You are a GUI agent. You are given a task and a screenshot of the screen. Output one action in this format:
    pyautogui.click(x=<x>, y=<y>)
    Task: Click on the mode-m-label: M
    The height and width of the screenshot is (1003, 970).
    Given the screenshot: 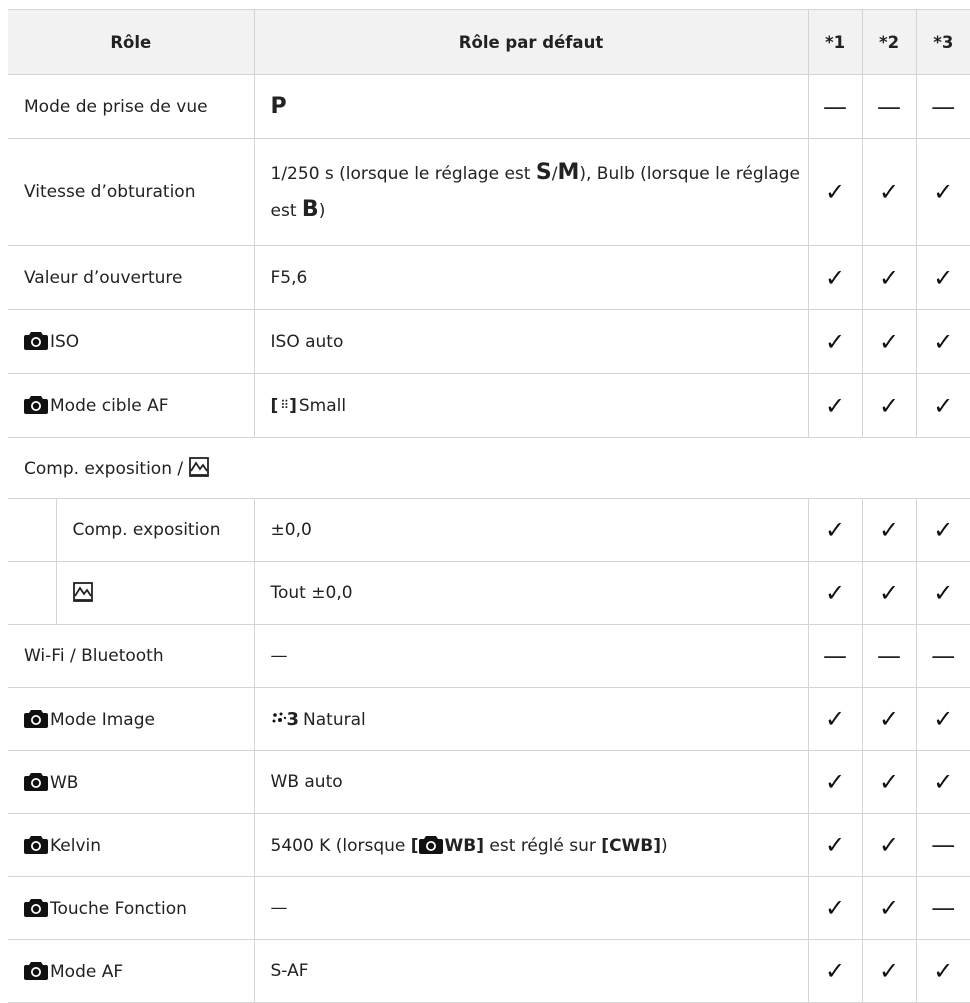 What is the action you would take?
    pyautogui.click(x=568, y=172)
    